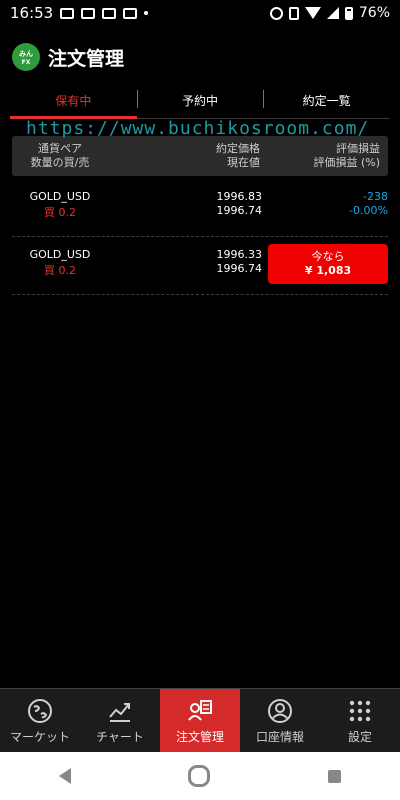 This screenshot has height=800, width=400. Describe the element at coordinates (238, 148) in the screenshot. I see `header-entry-price-label: 約定価格` at that location.